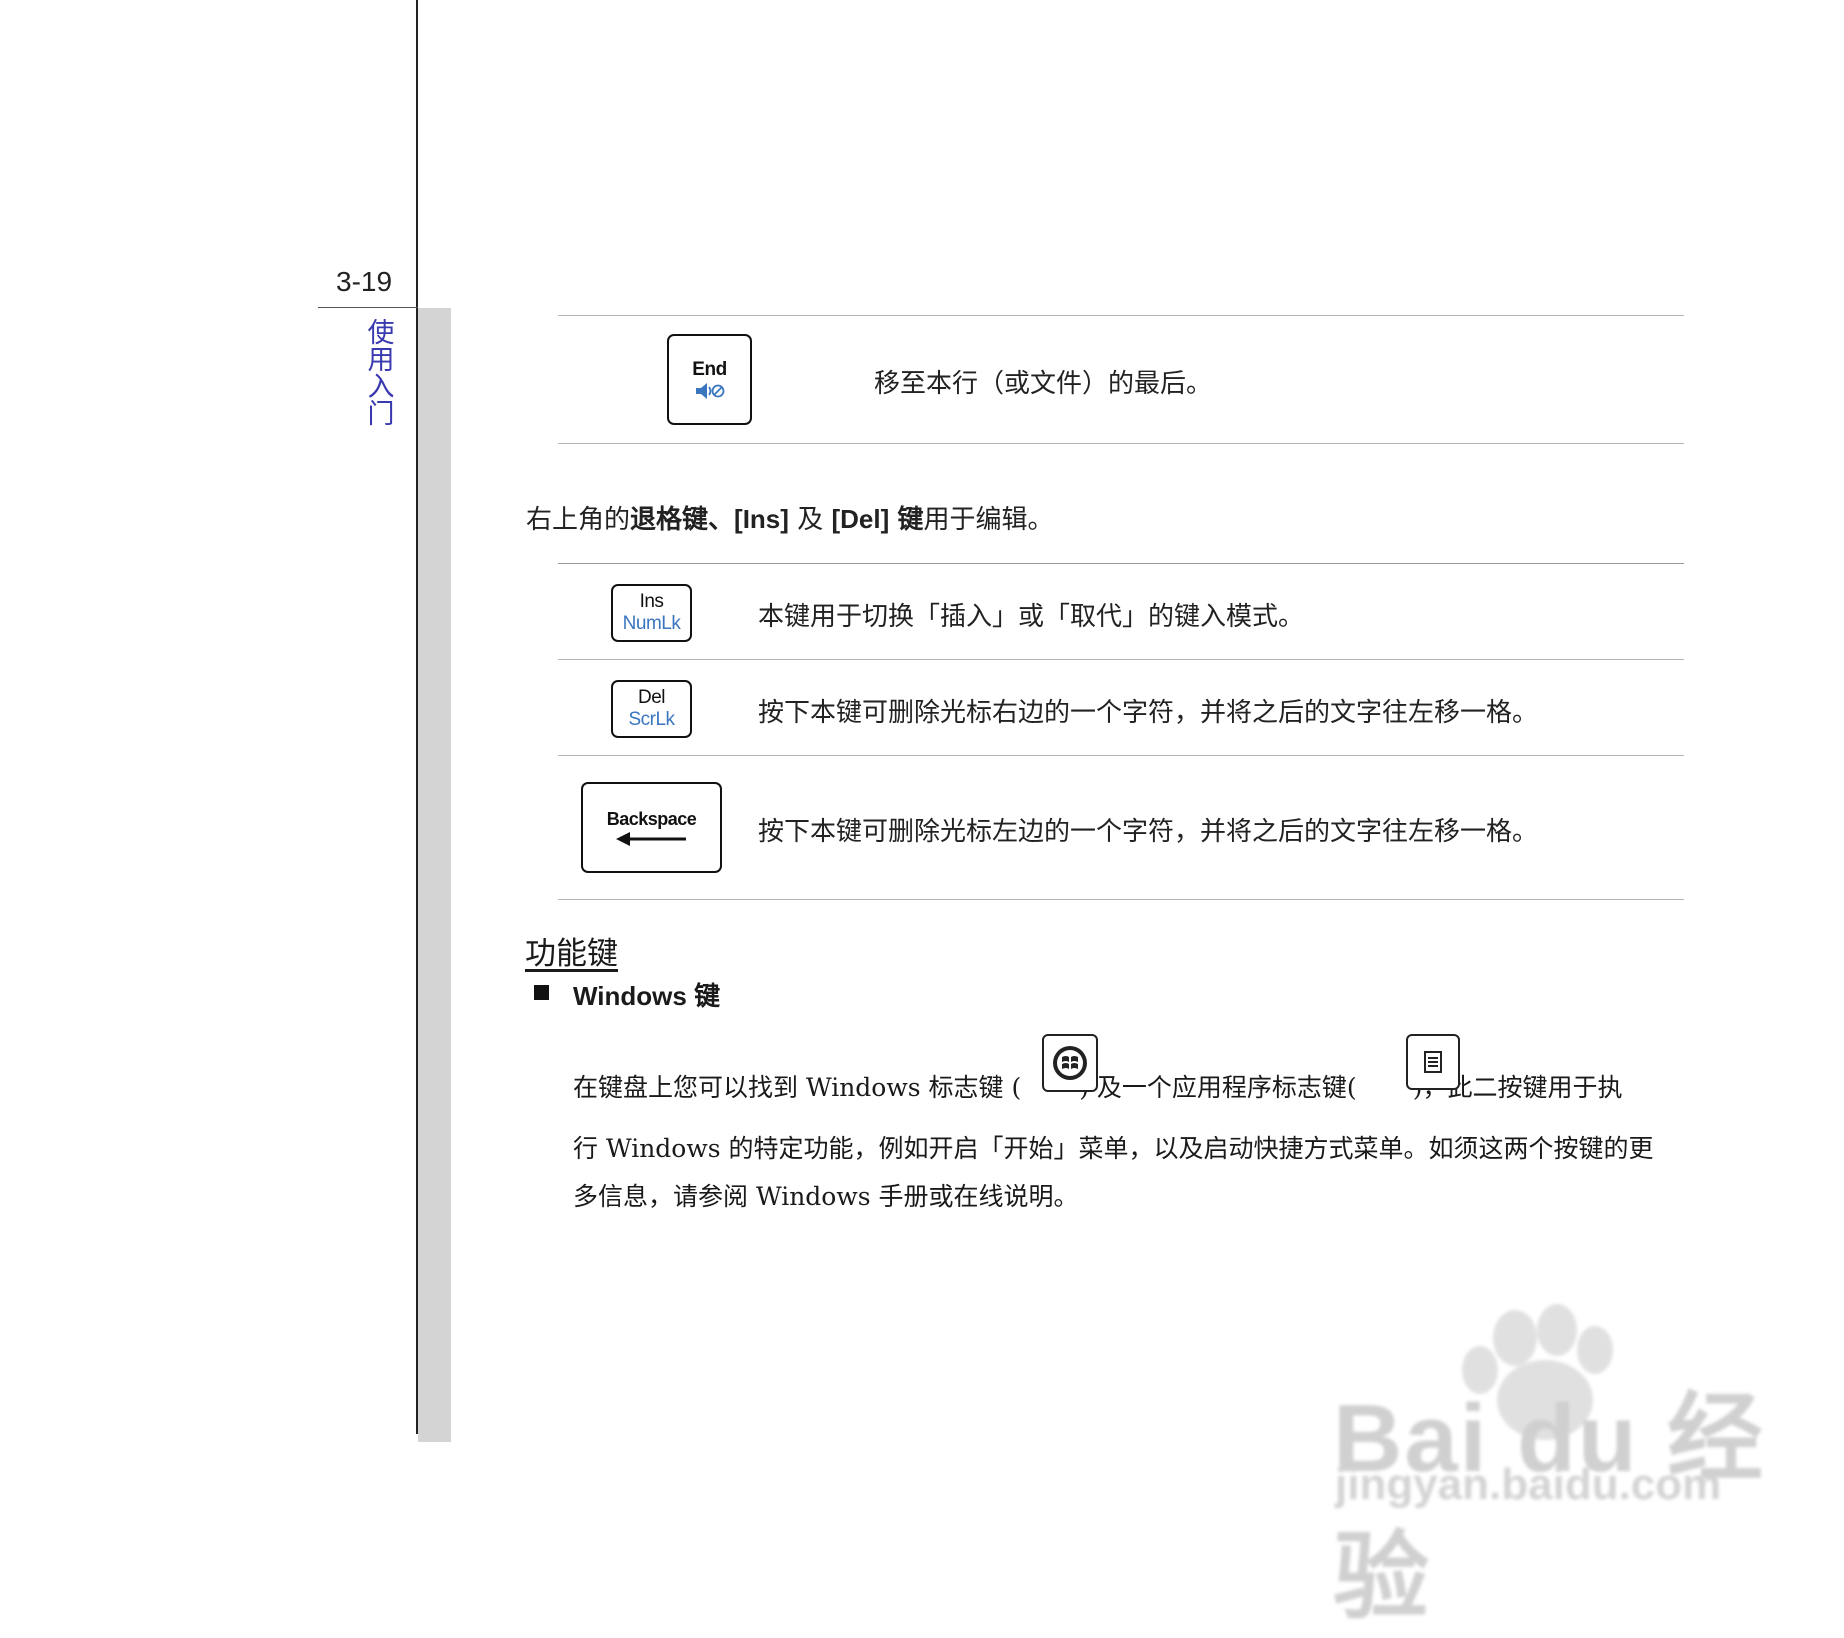  Describe the element at coordinates (1528, 1484) in the screenshot. I see `watermark-url: jingyan.baidu.com` at that location.